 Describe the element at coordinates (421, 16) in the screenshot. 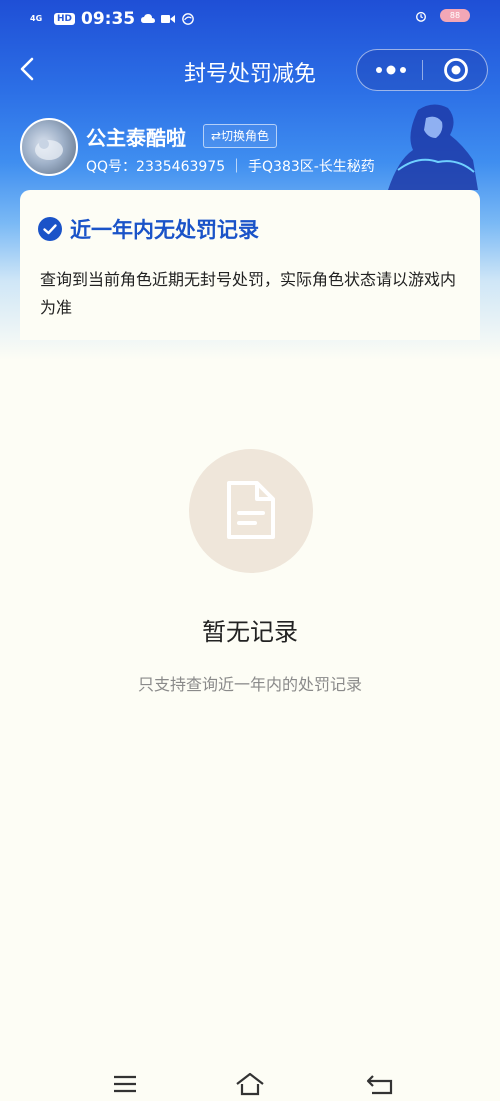

I see `alarm-icon` at that location.